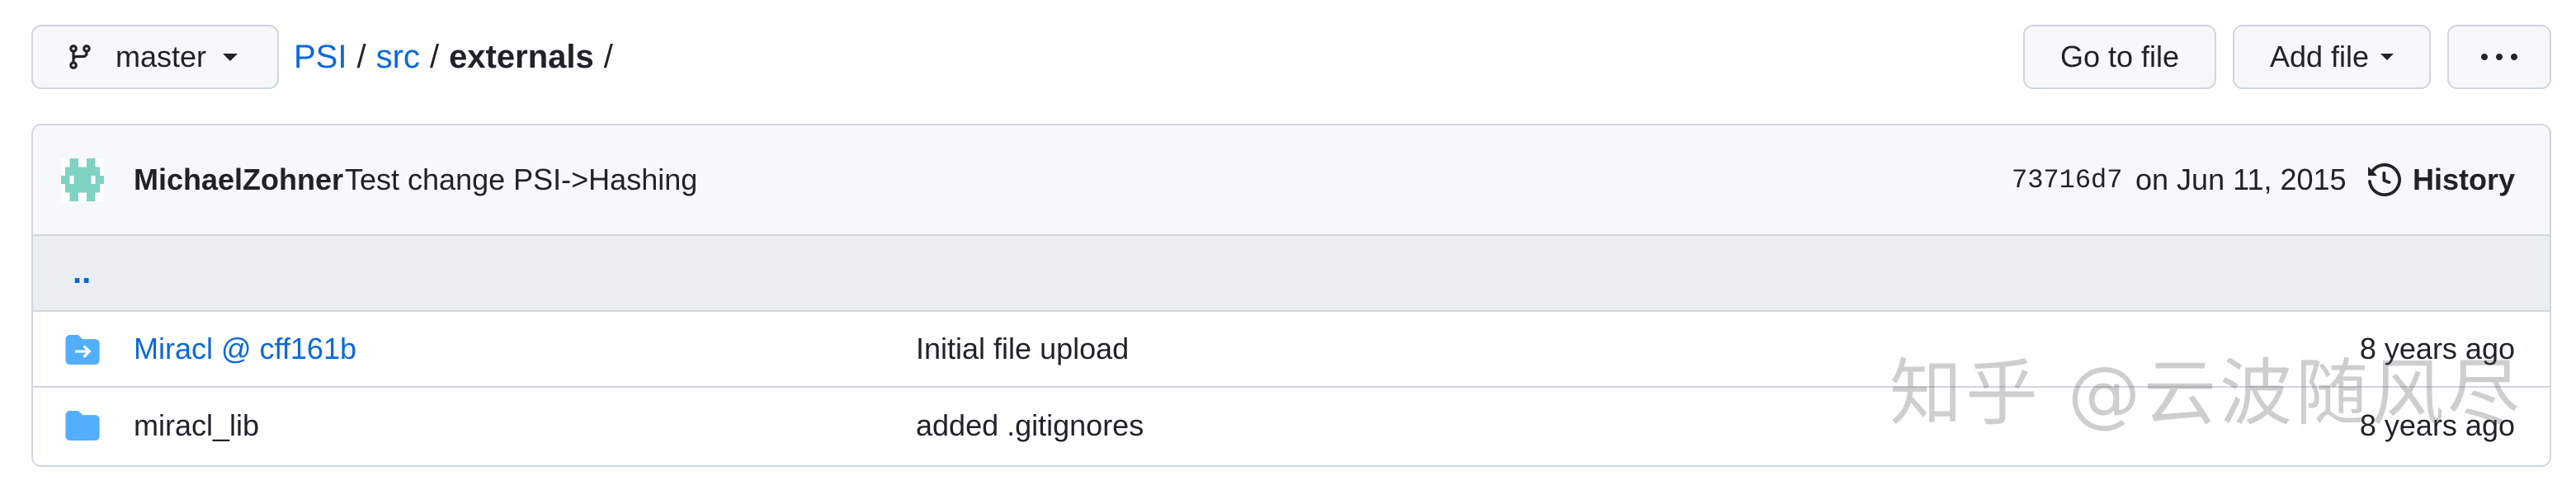  Describe the element at coordinates (2319, 56) in the screenshot. I see `add-file-label: Add file` at that location.